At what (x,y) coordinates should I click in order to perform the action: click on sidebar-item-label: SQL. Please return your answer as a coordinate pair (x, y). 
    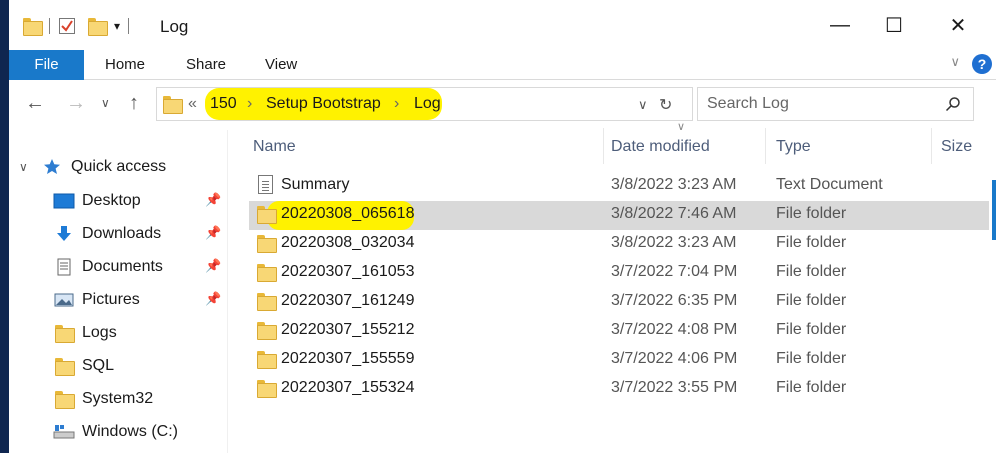
    Looking at the image, I should click on (98, 365).